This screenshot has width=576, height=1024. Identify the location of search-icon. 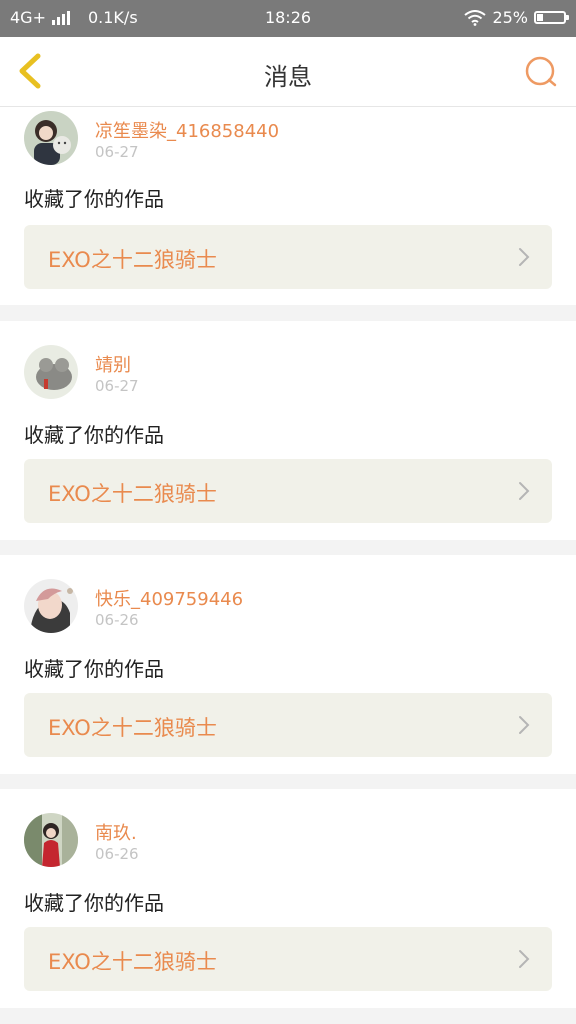
(541, 71).